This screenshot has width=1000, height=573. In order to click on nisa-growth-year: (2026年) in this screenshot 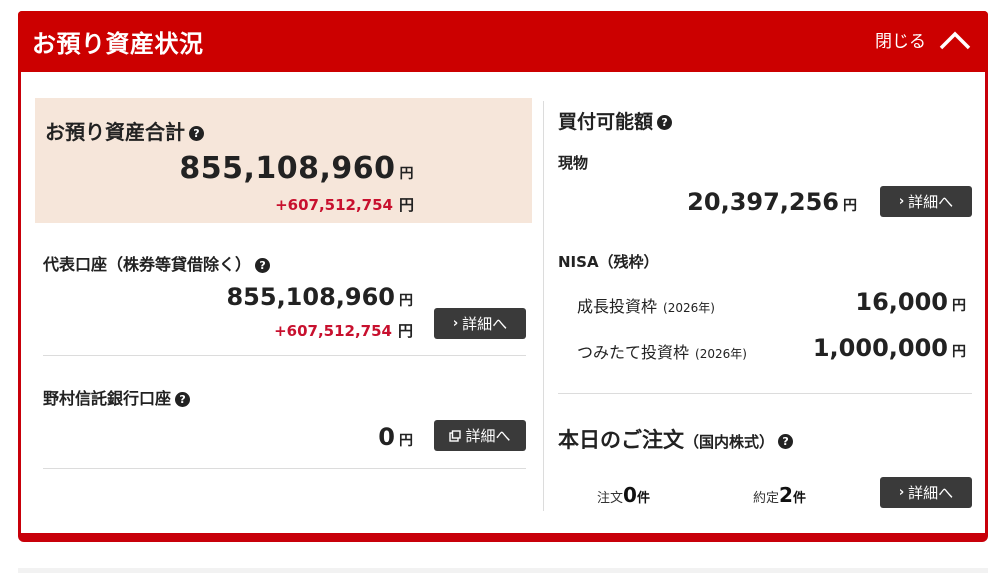, I will do `click(689, 308)`.